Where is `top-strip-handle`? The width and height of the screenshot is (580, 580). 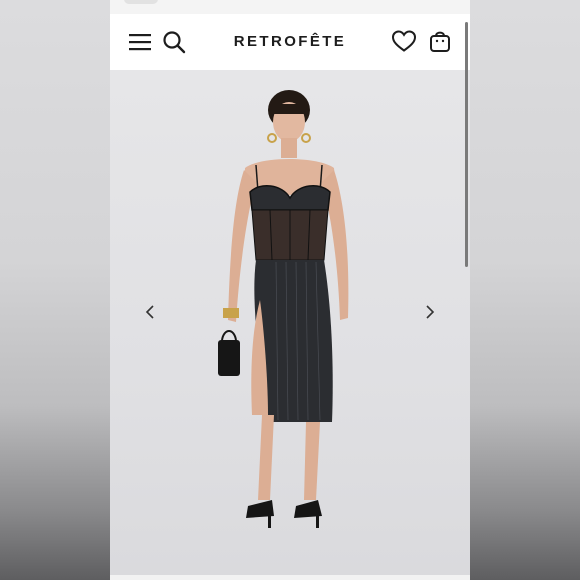
top-strip-handle is located at coordinates (141, 2).